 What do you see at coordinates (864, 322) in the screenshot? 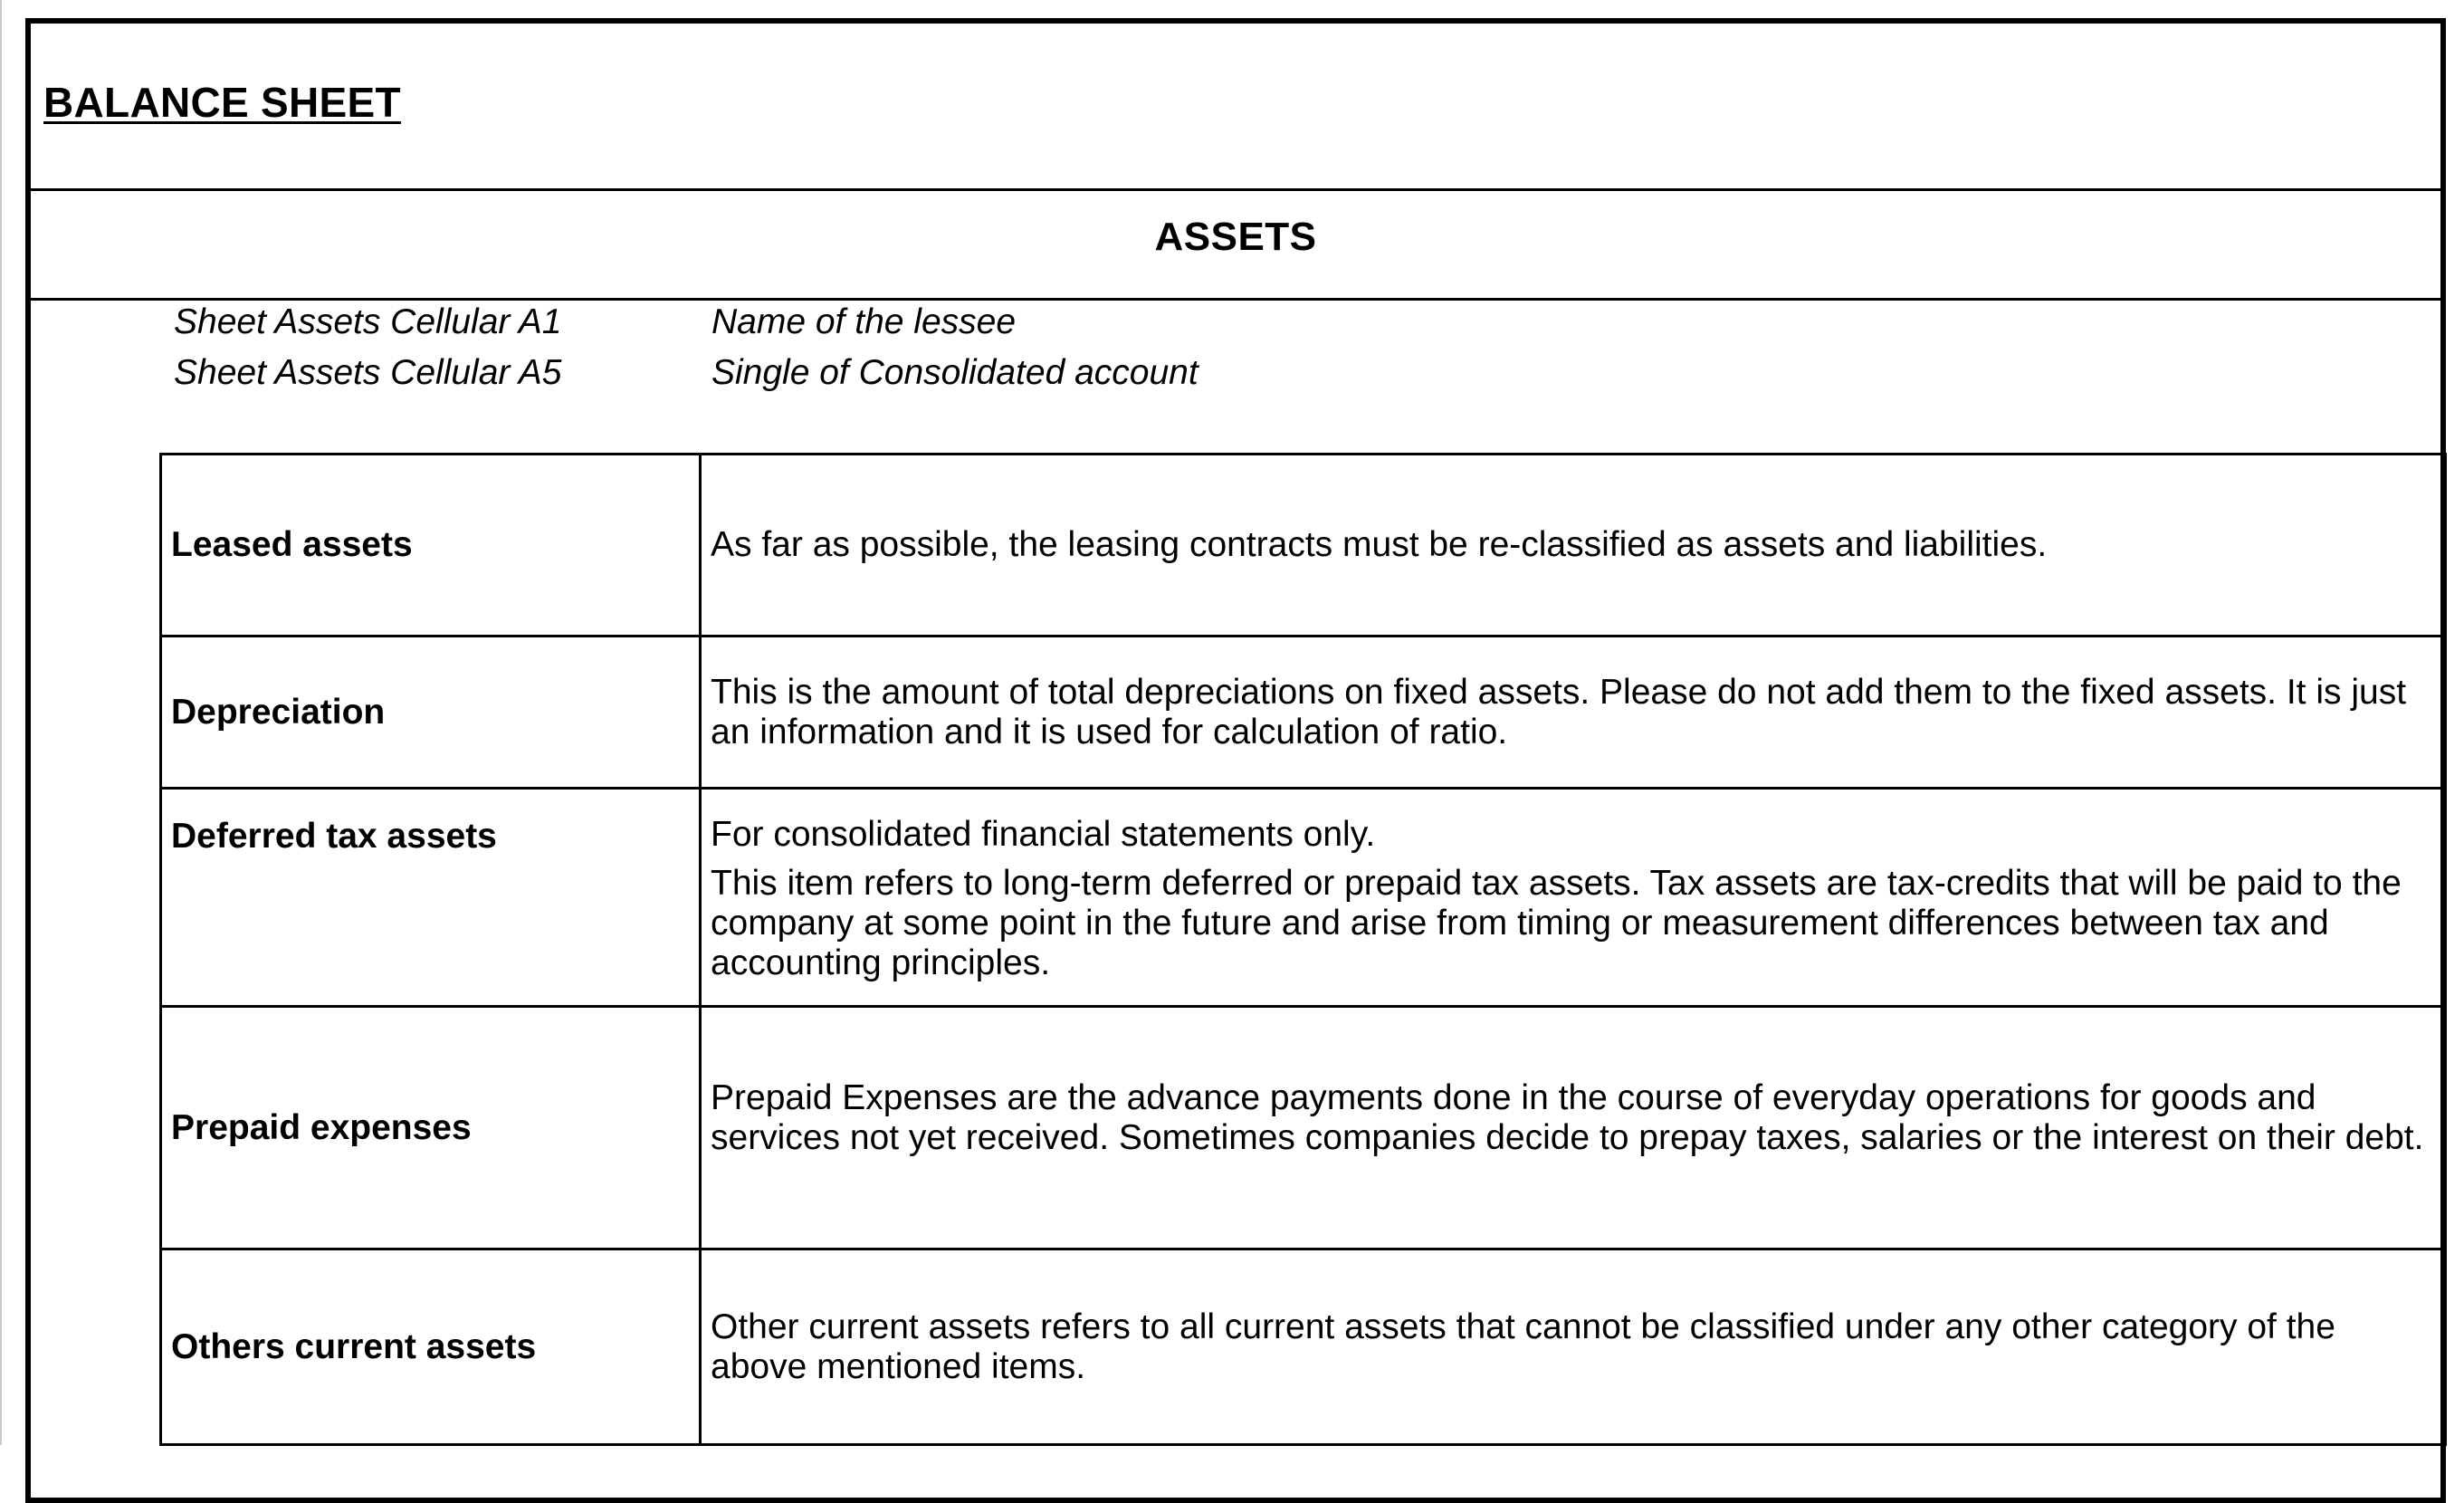
I see `info-value-a1: Name of the lessee` at bounding box center [864, 322].